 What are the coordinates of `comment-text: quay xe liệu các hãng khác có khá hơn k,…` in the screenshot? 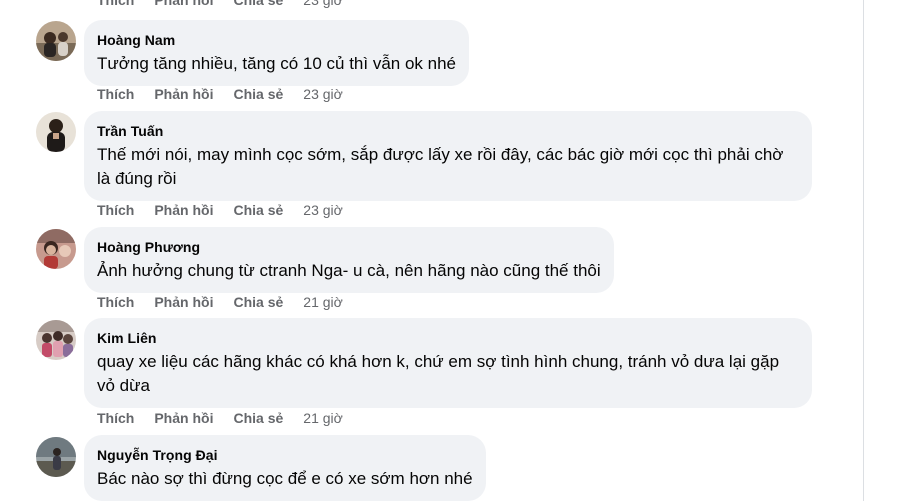 It's located at (438, 373).